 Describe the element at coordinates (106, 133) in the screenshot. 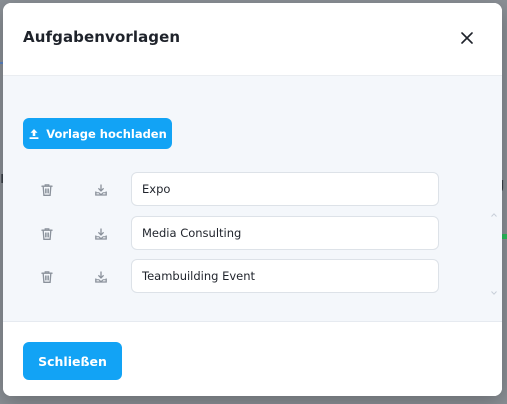

I see `upload-template-label: Vorlage hochladen` at that location.